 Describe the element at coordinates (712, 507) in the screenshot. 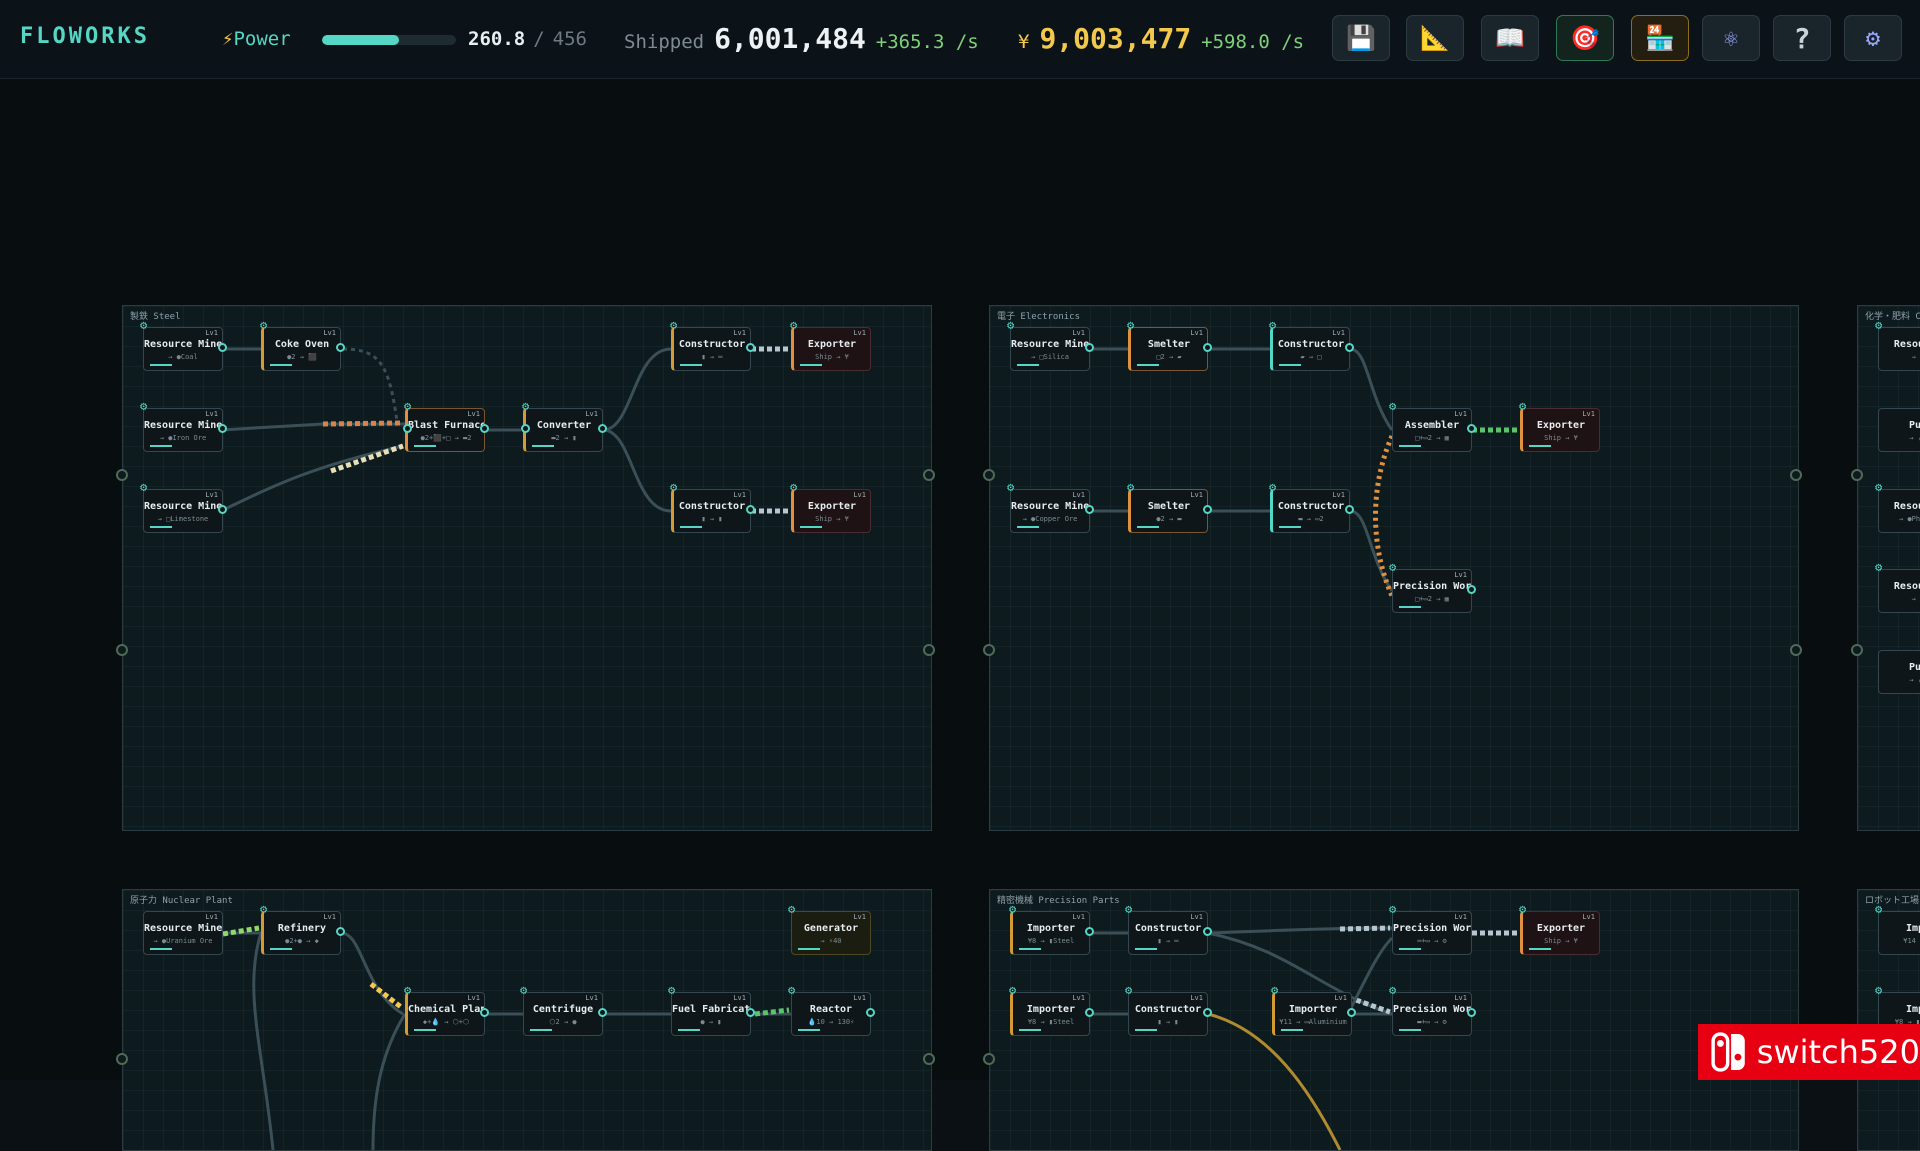

I see `machine-node: ⚙ Lv1 Constructor ▮ → ▮` at that location.